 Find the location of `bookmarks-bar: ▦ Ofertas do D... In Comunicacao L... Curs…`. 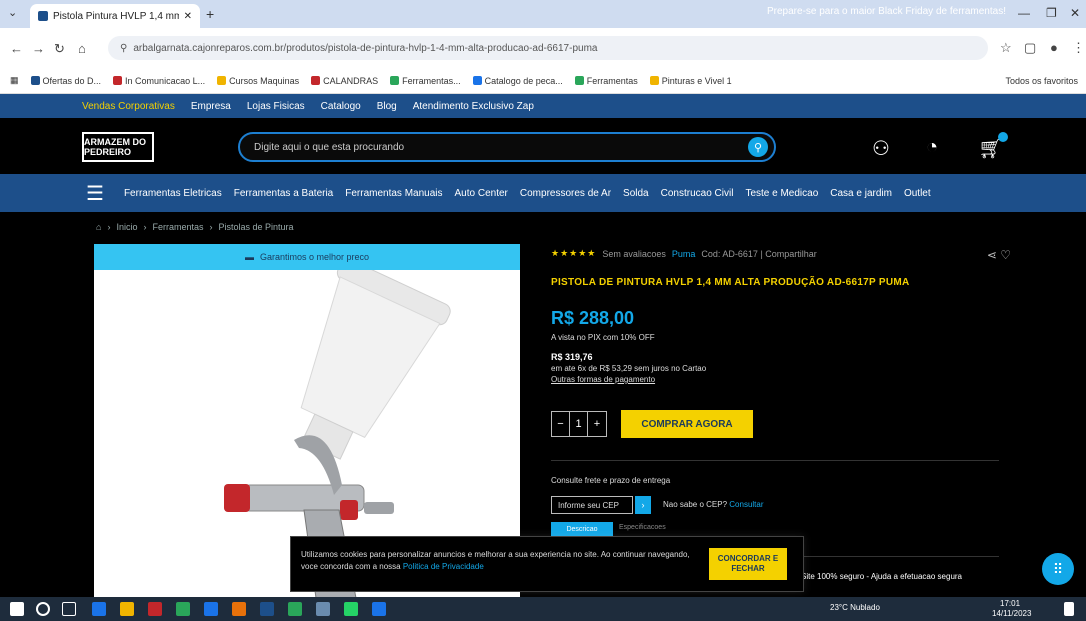

bookmarks-bar: ▦ Ofertas do D... In Comunicacao L... Curs… is located at coordinates (543, 81).